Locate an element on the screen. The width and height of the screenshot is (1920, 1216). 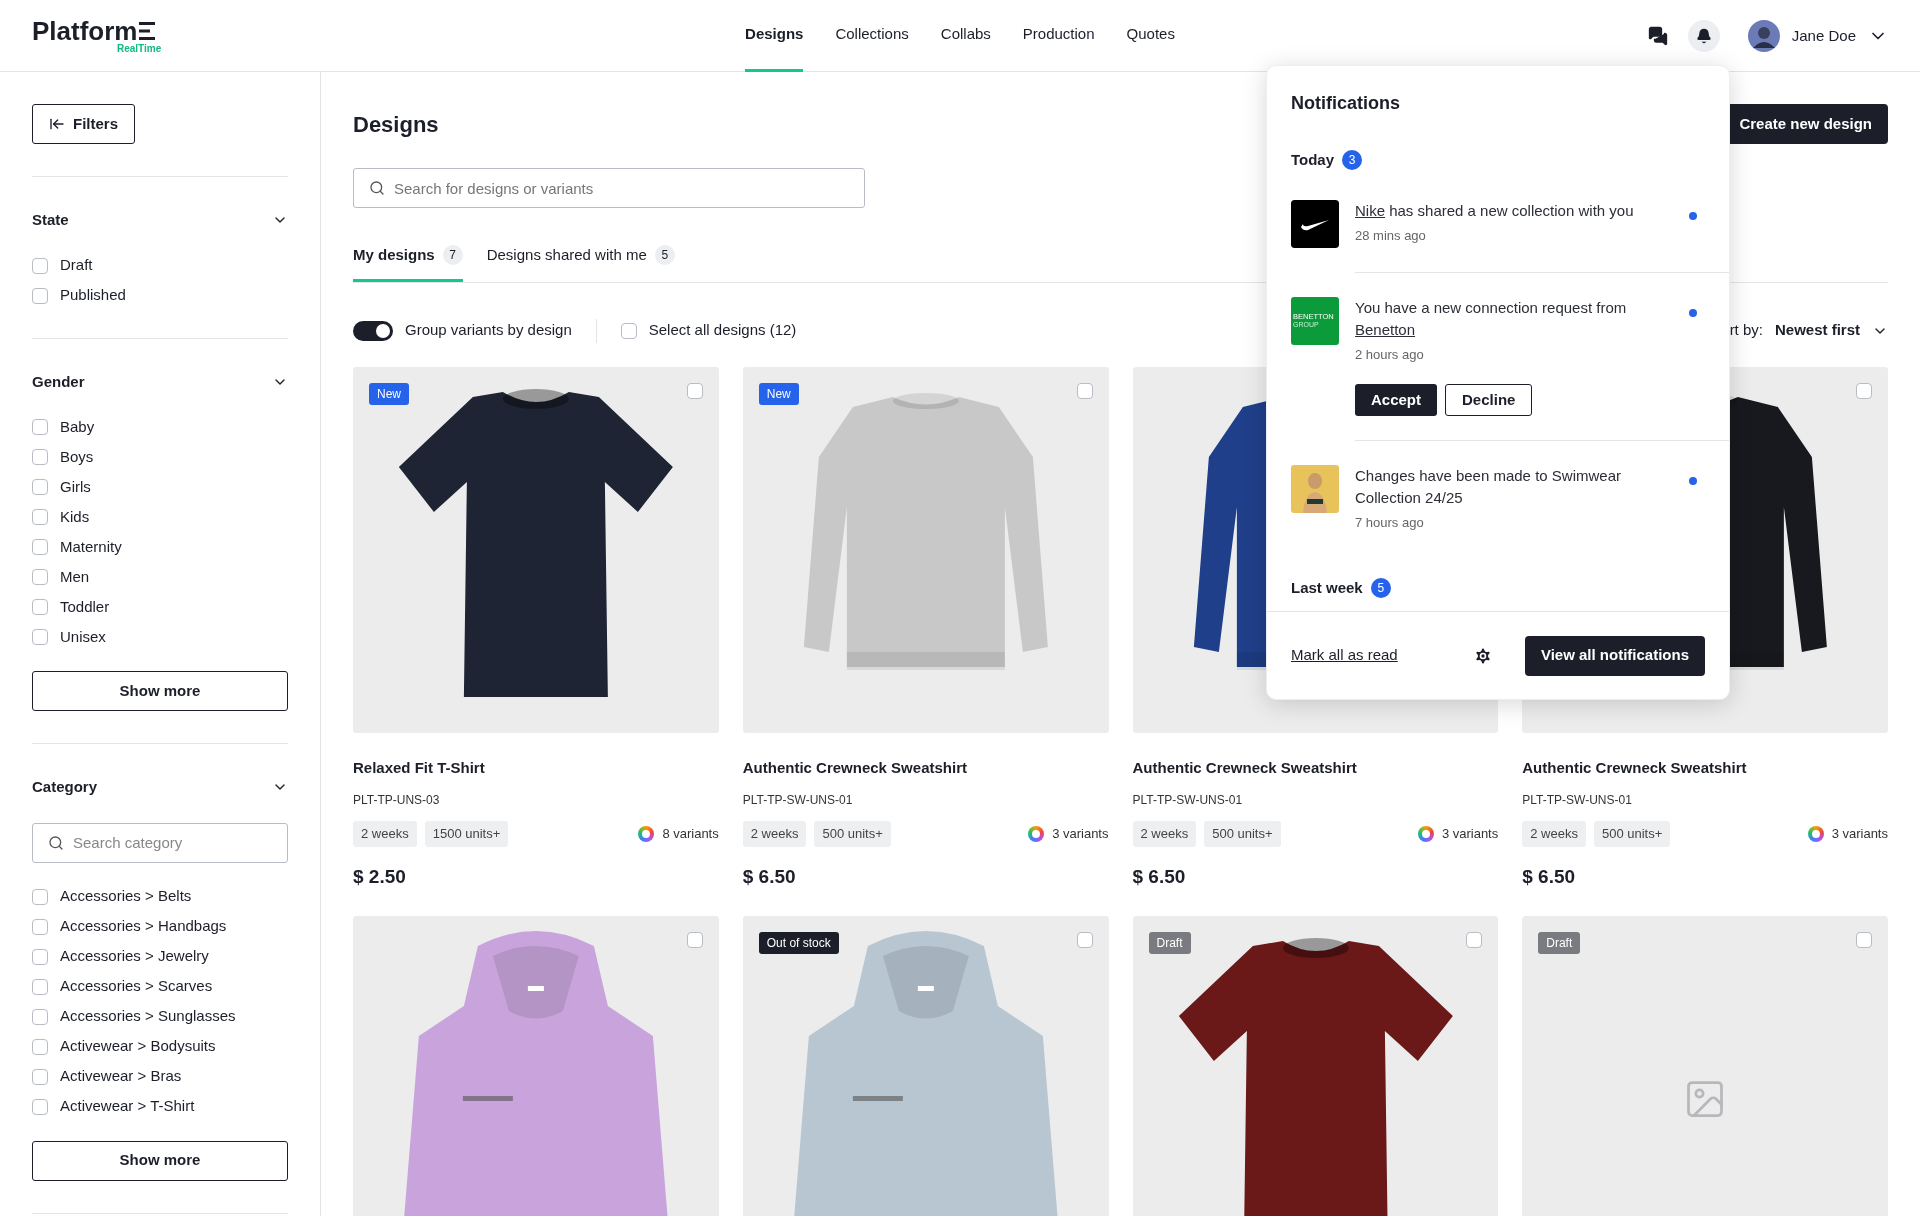
filter-option-label: Published is located at coordinates (93, 295).